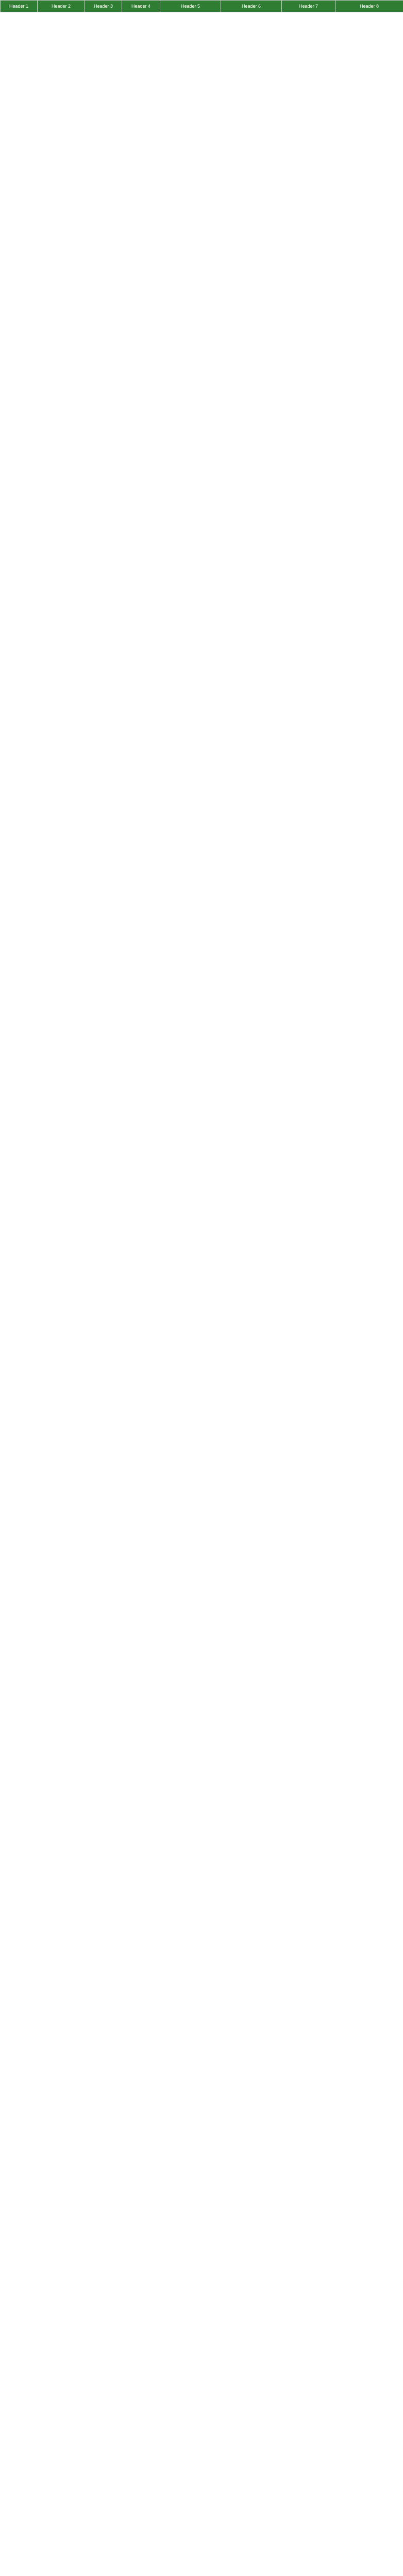 This screenshot has height=2576, width=403. Describe the element at coordinates (308, 6) in the screenshot. I see `column-header-7: Header 7` at that location.